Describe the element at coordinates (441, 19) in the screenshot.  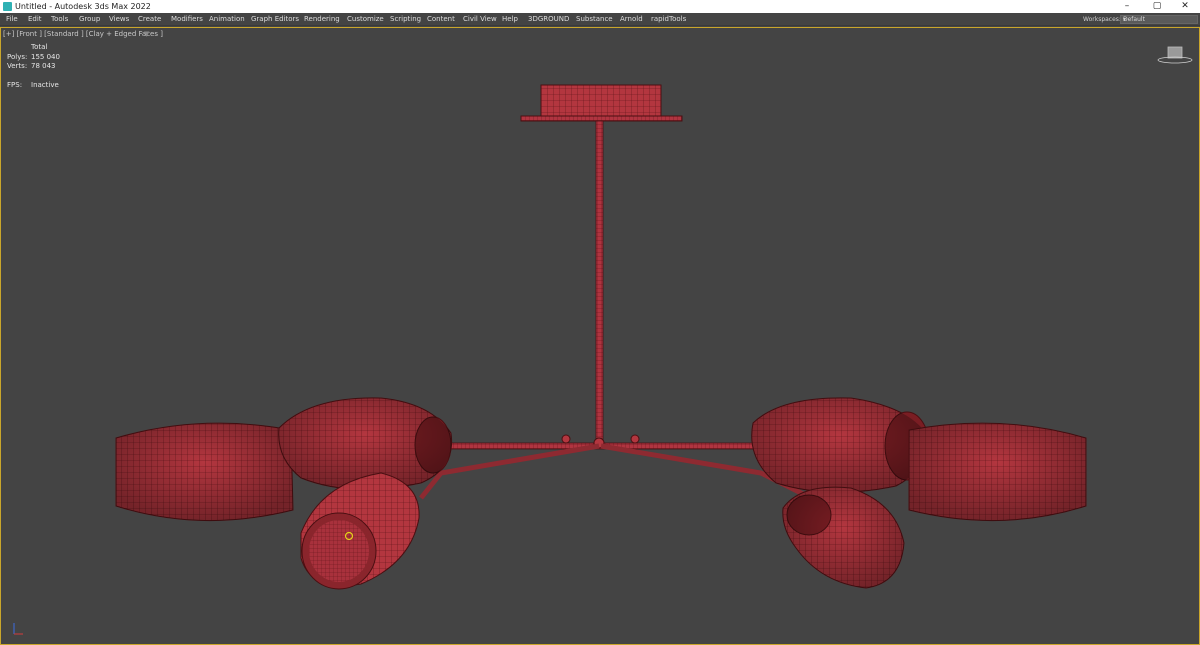
I see `menu-content: Content` at that location.